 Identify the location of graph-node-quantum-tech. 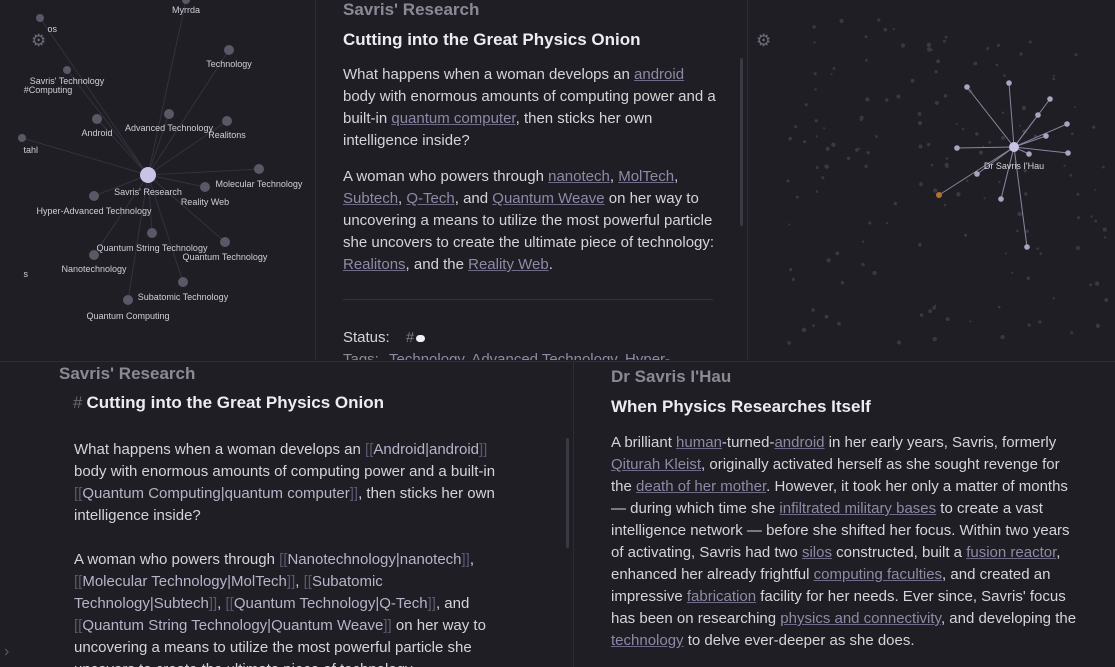
(225, 242).